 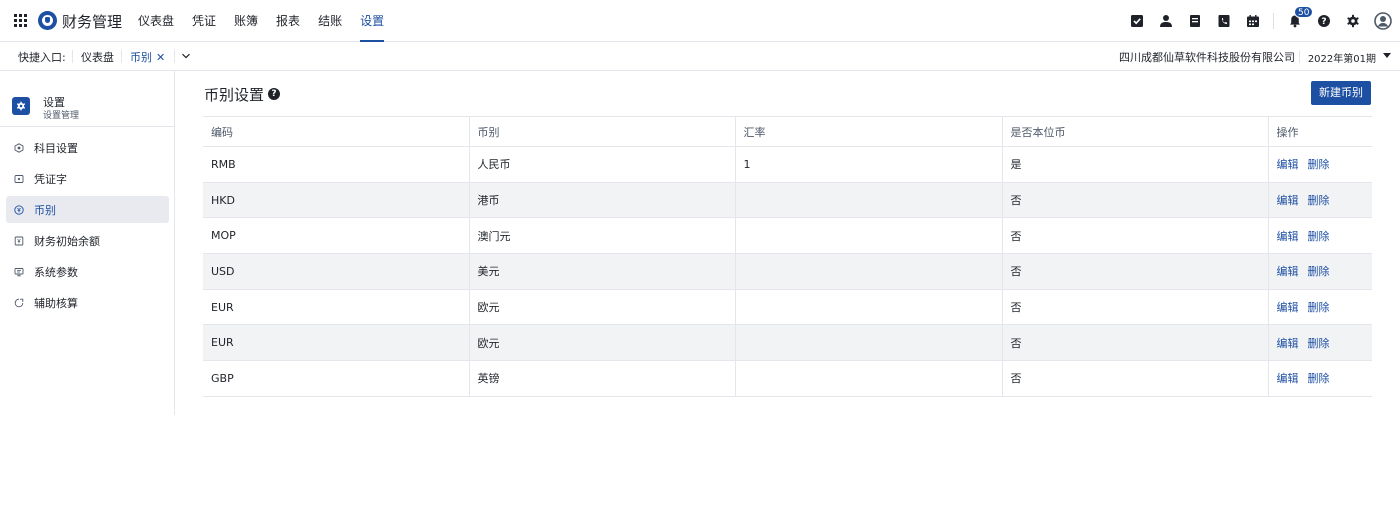 I want to click on sidebar-item-label: 系统参数, so click(x=56, y=272).